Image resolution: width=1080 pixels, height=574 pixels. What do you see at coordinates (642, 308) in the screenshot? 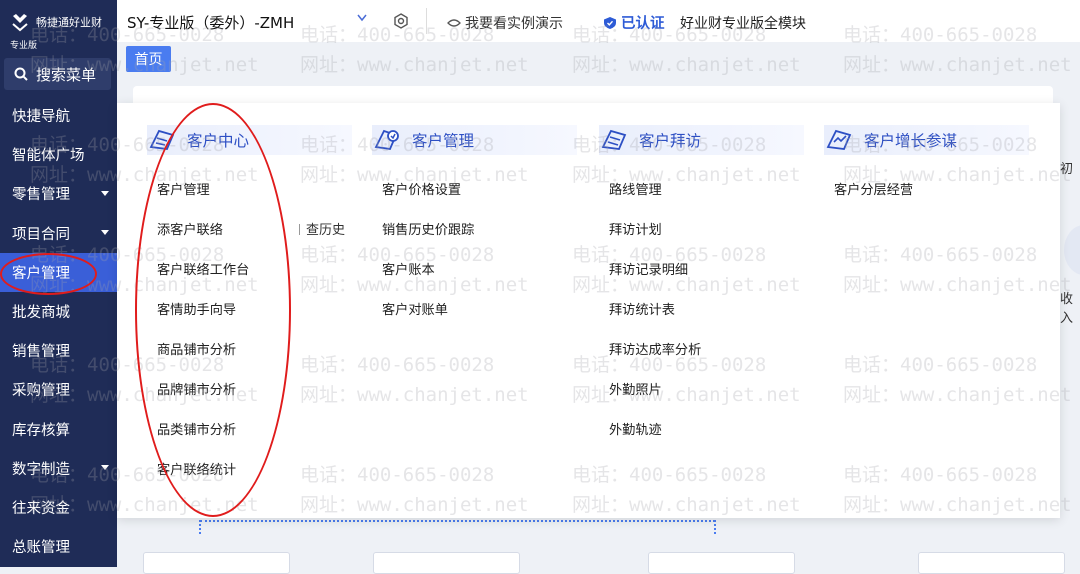
I see `menu-item: 拜访统计表` at bounding box center [642, 308].